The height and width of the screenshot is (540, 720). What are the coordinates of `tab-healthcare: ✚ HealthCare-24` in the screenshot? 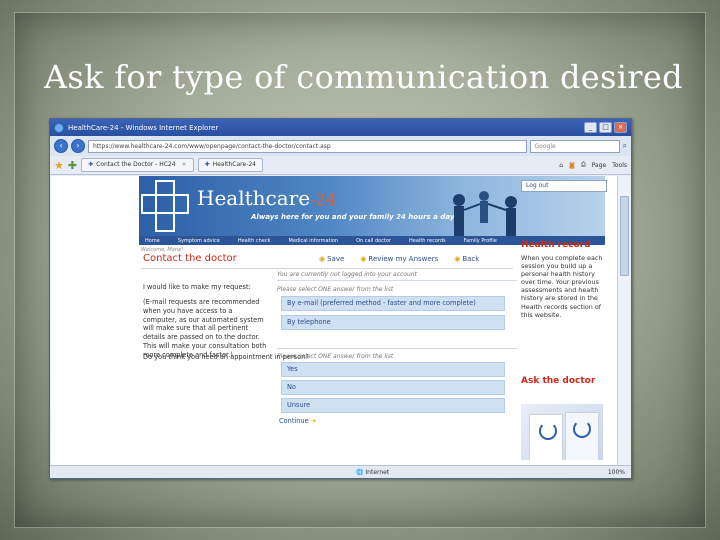 It's located at (230, 165).